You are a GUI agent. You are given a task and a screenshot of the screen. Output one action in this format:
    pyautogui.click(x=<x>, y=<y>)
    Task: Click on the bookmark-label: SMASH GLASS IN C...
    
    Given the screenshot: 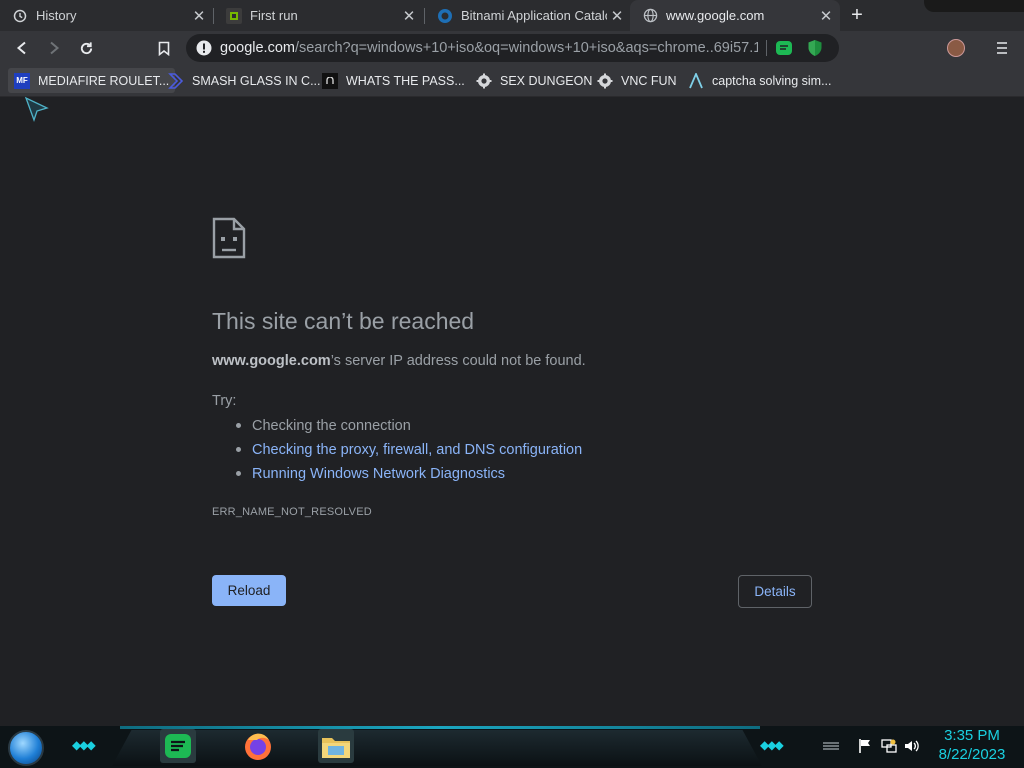 What is the action you would take?
    pyautogui.click(x=256, y=80)
    